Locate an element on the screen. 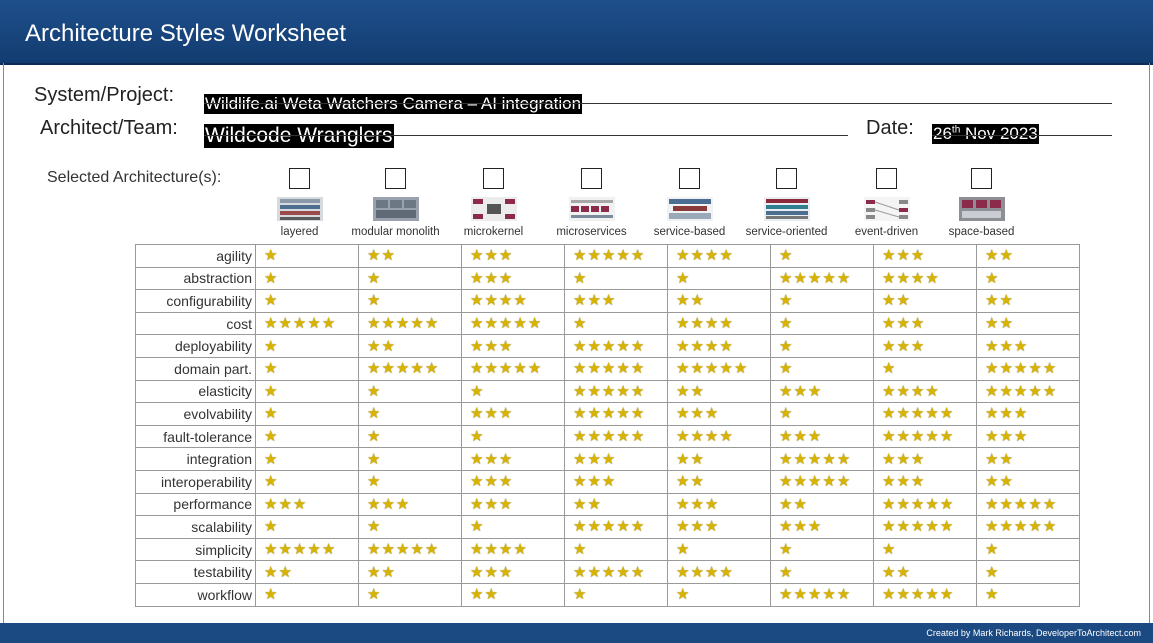  column-header-microkernel: microkernel is located at coordinates (493, 204).